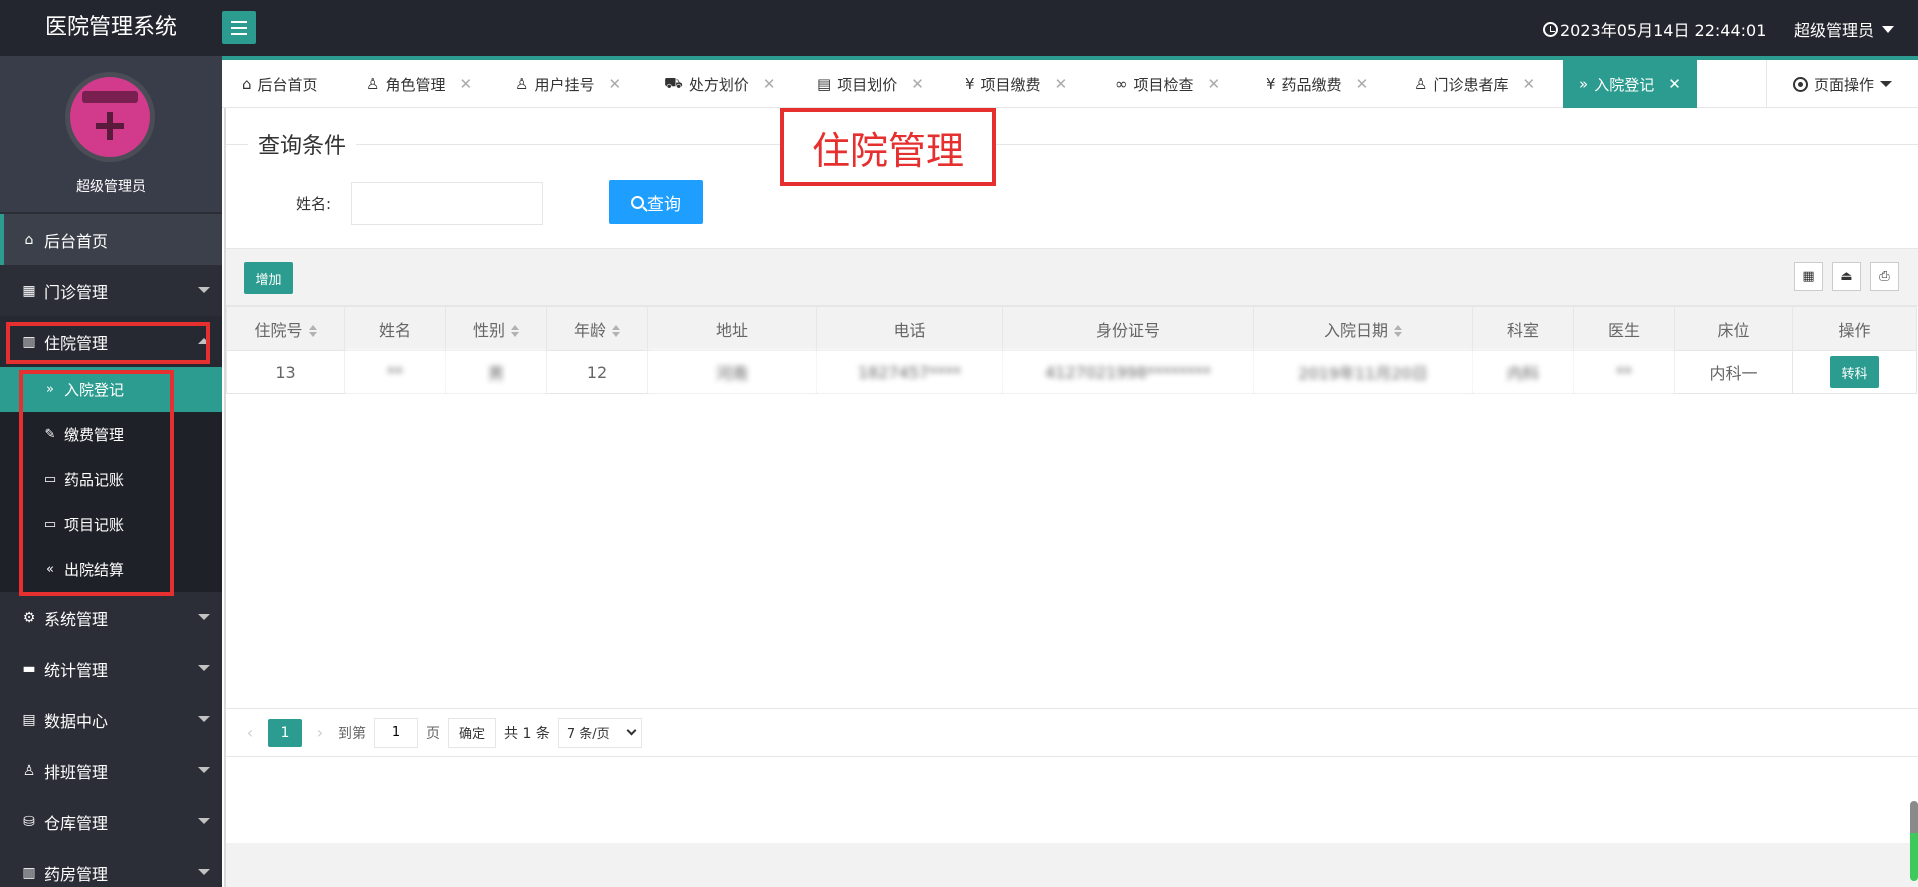  What do you see at coordinates (1121, 84) in the screenshot?
I see `link-icon: ∞` at bounding box center [1121, 84].